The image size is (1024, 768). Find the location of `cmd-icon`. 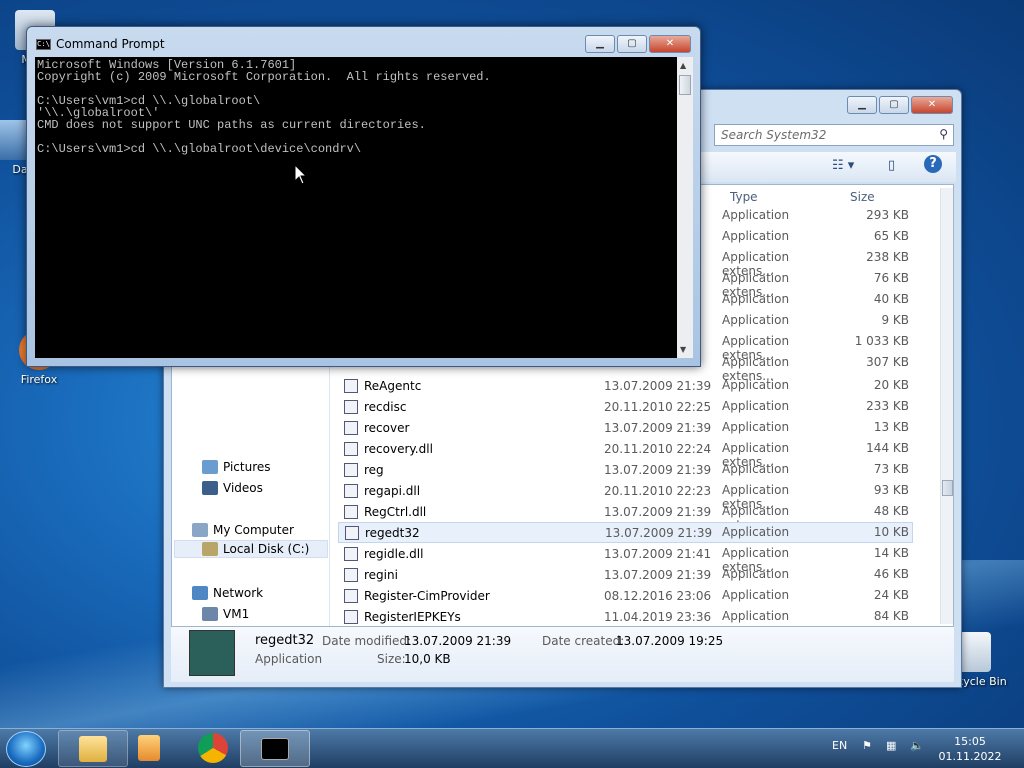

cmd-icon is located at coordinates (275, 749).